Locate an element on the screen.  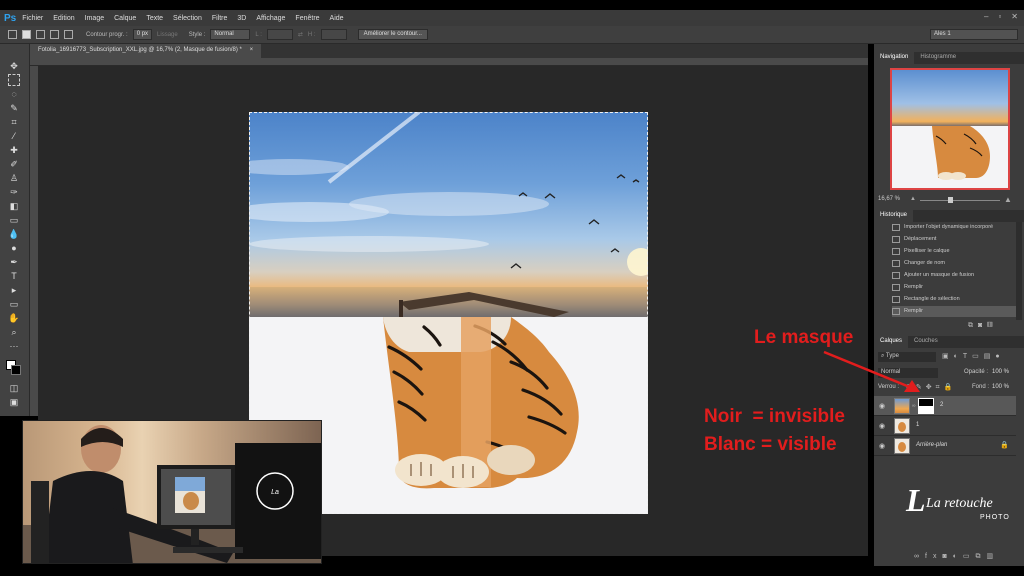
zoom-slider is located at coordinates (960, 200).